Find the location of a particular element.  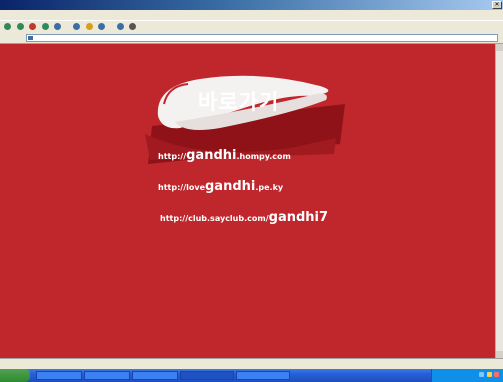

start-button is located at coordinates (15, 375).